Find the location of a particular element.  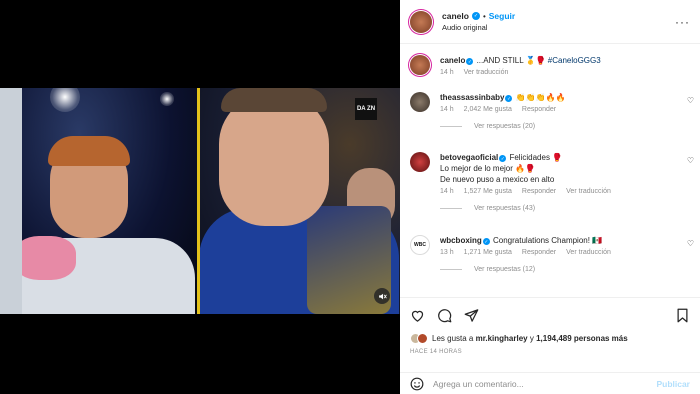

view-replies-label: Ver respuestas (20) is located at coordinates (505, 126).